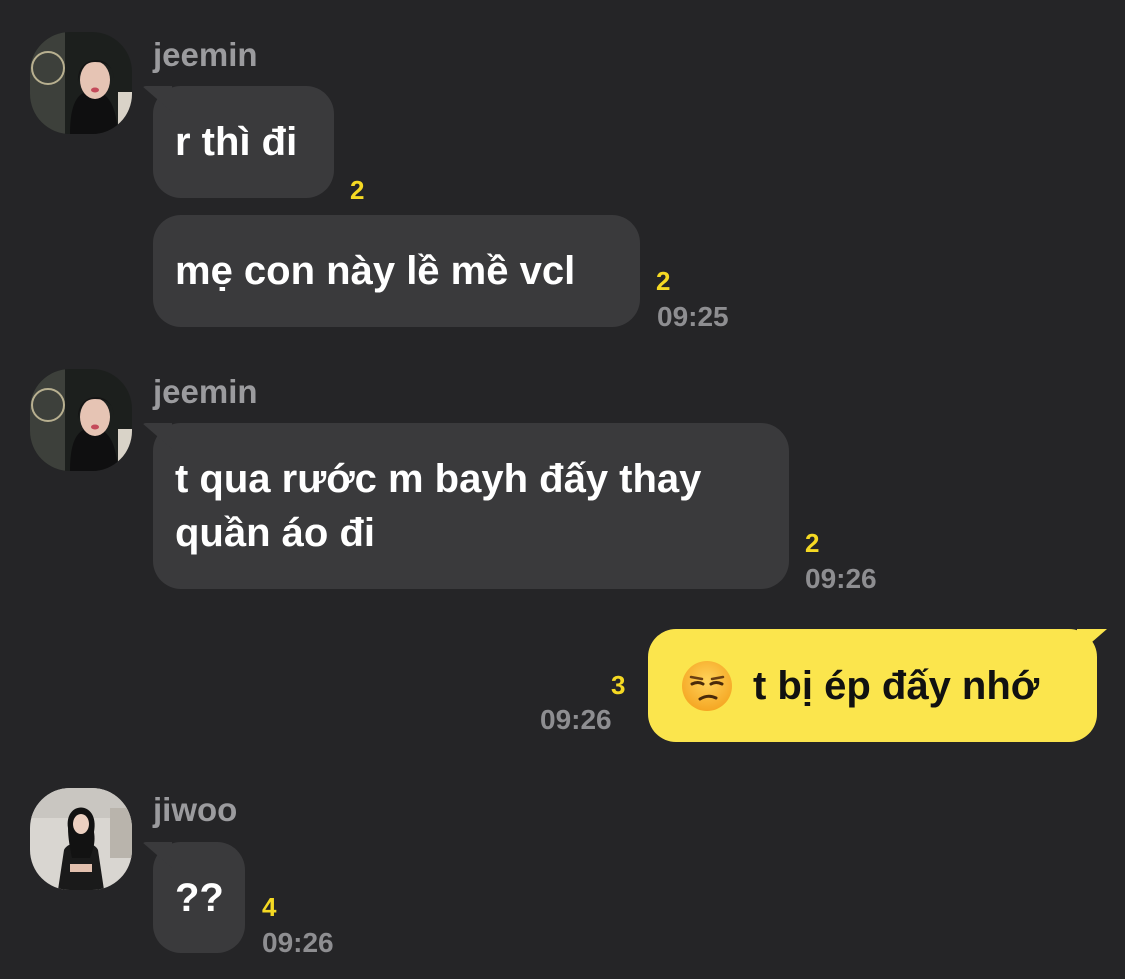 This screenshot has width=1125, height=979. Describe the element at coordinates (438, 479) in the screenshot. I see `message-text-line: t qua rước m bayh đấy thay` at that location.